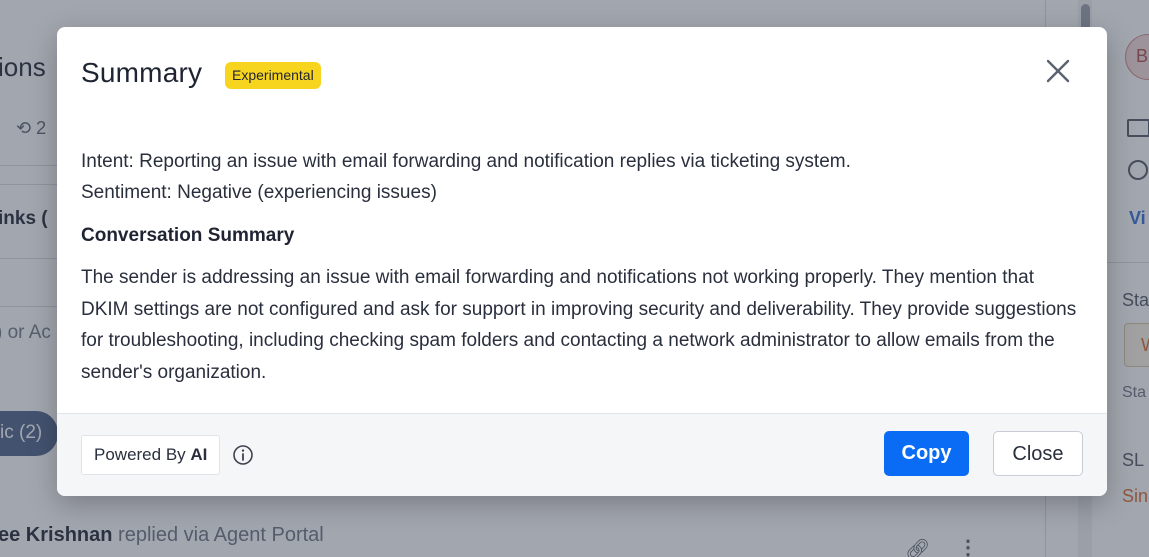  I want to click on info-icon, so click(243, 455).